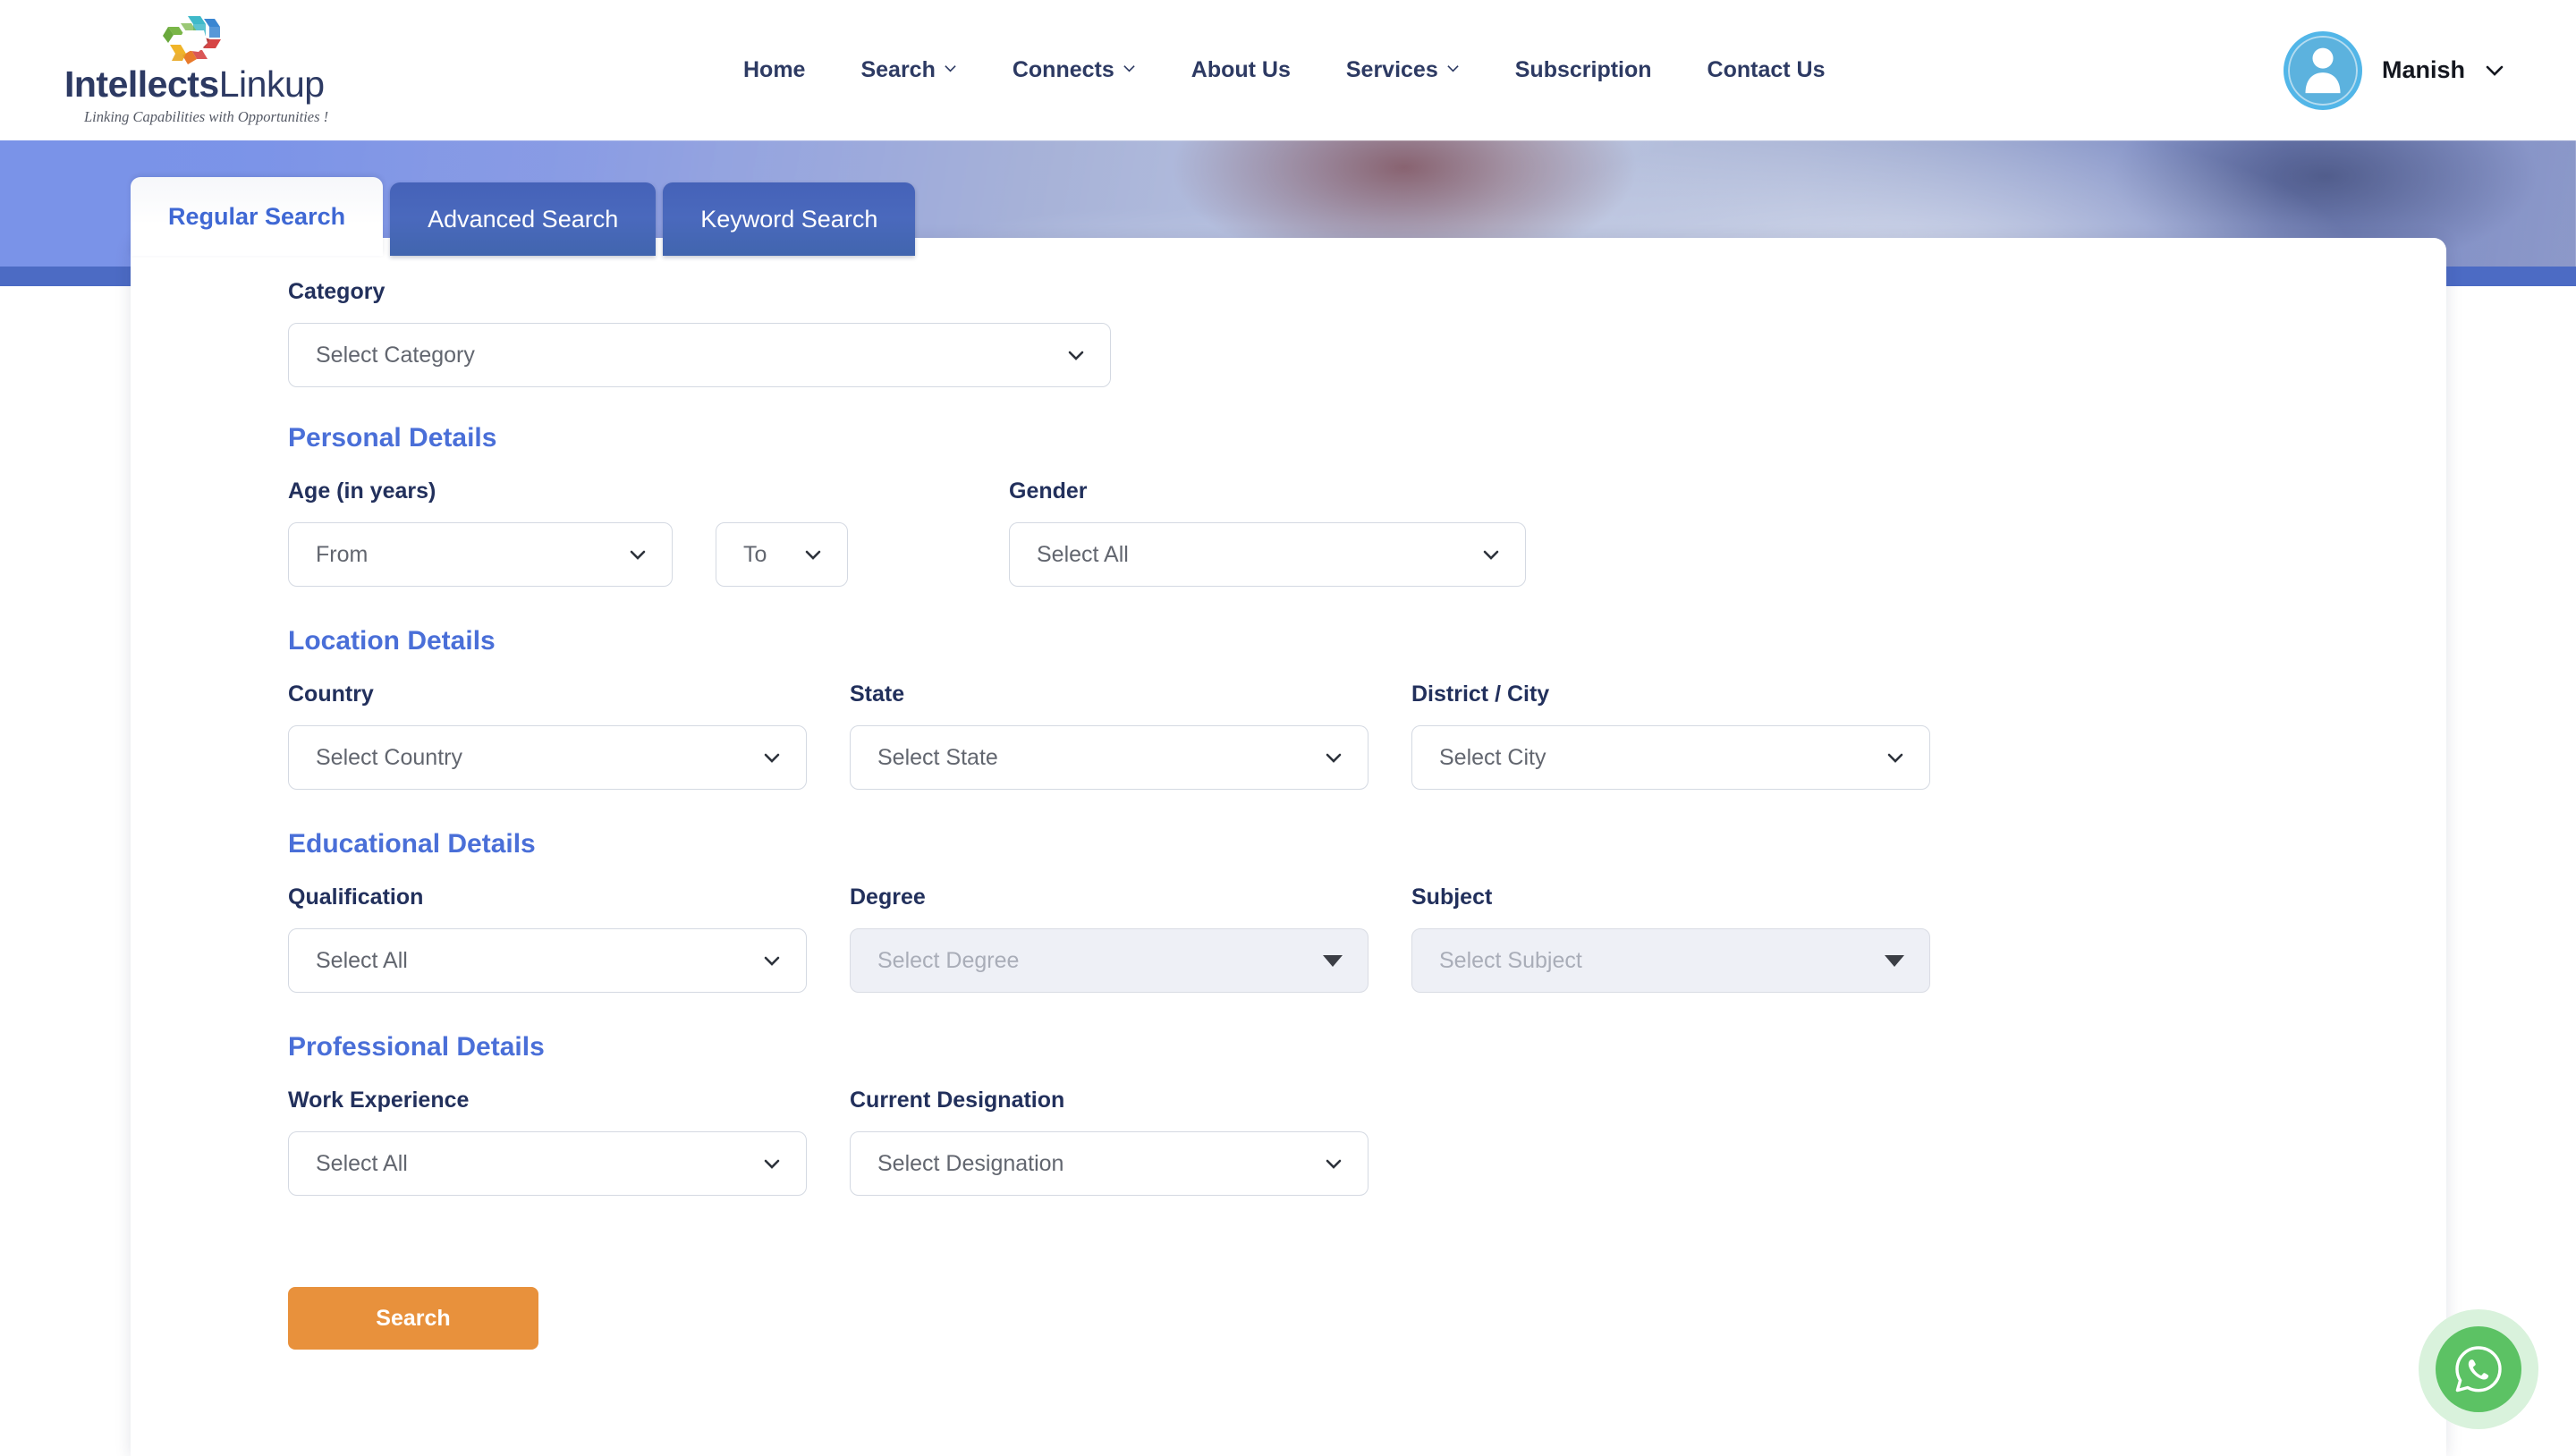 This screenshot has height=1456, width=2576. Describe the element at coordinates (937, 757) in the screenshot. I see `state-select-value: Select State` at that location.